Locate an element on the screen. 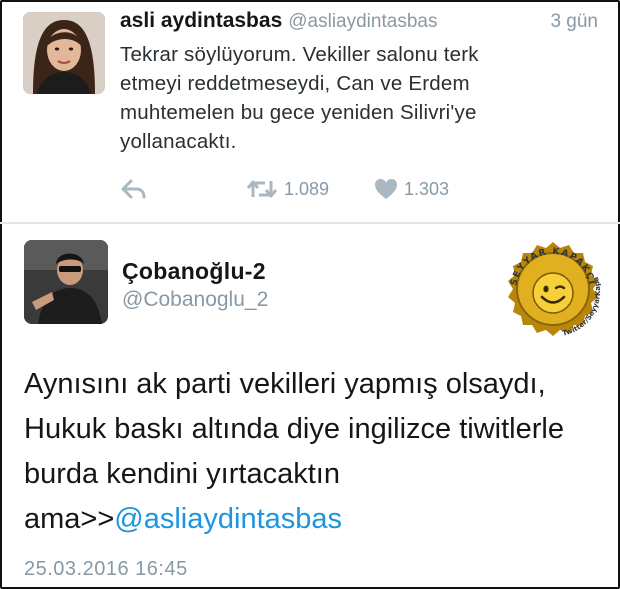 The width and height of the screenshot is (620, 589). seyyar-kapakci-watermark: SEYYAR KAPAKÇI Twitter/SeyyarKapakci is located at coordinates (552, 288).